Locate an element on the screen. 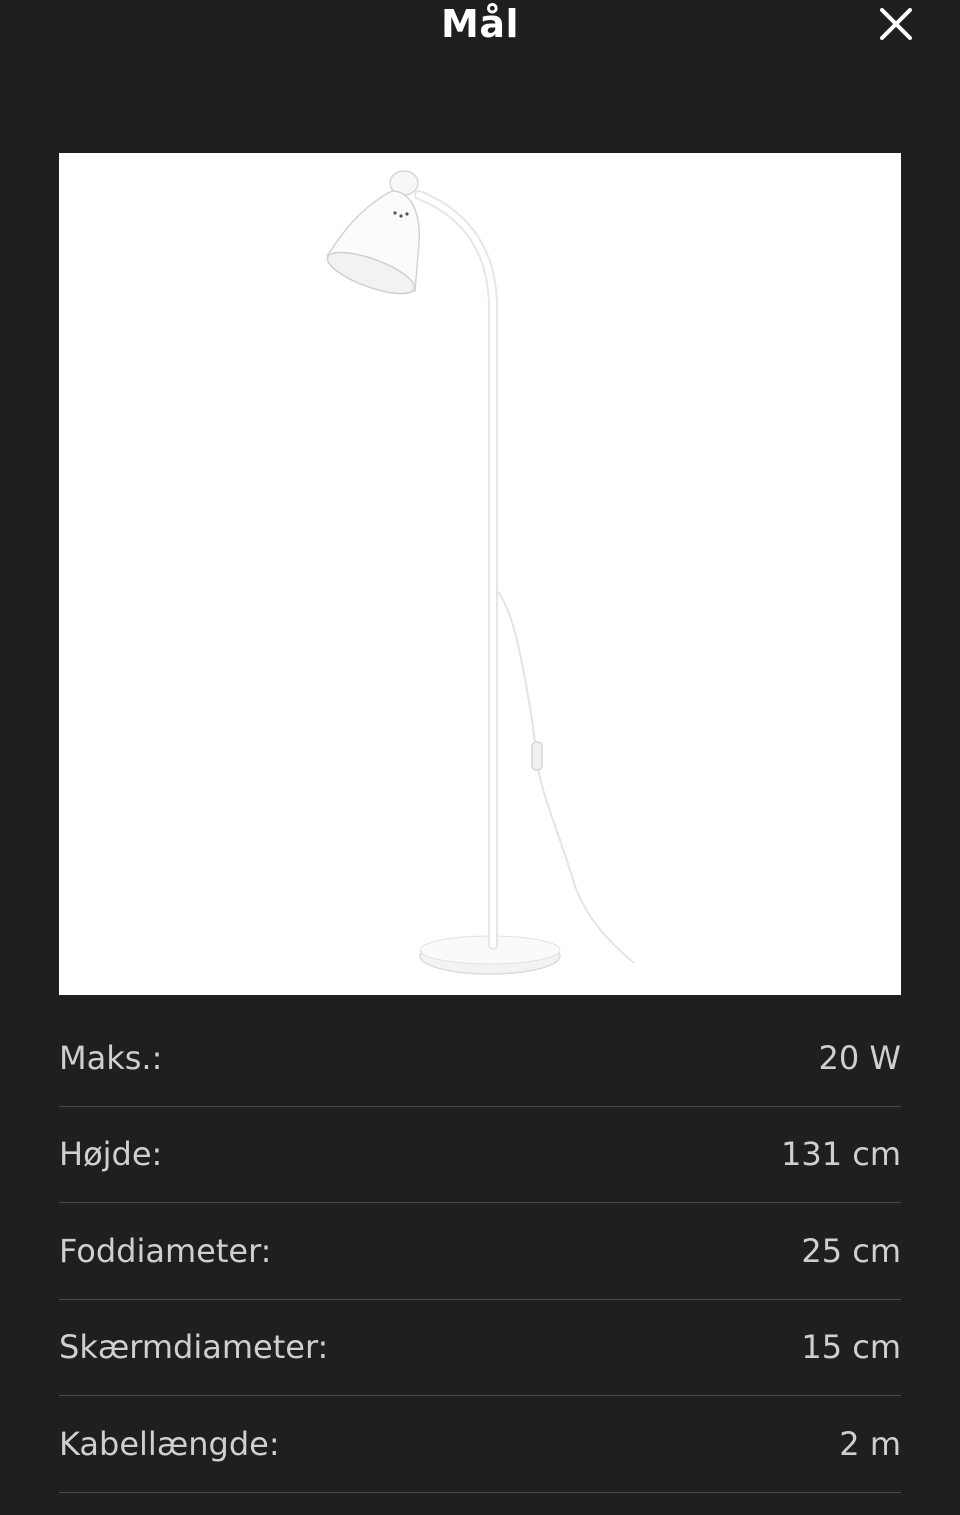  spec-value: 131 cm is located at coordinates (840, 1154).